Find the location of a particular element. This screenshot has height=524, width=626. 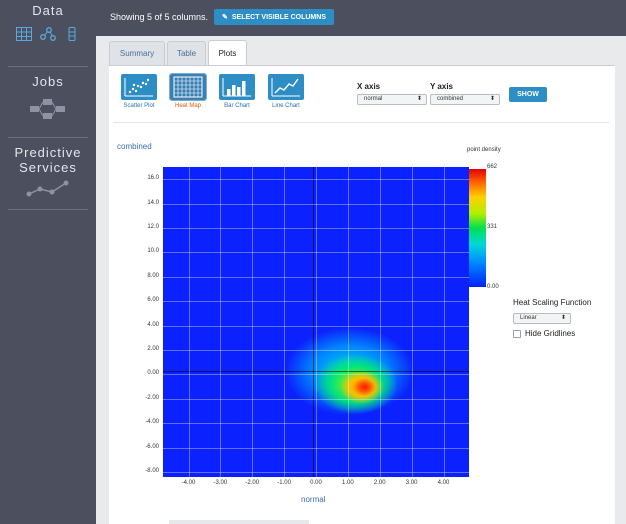

y-tick-label: 12.0 is located at coordinates (153, 227).